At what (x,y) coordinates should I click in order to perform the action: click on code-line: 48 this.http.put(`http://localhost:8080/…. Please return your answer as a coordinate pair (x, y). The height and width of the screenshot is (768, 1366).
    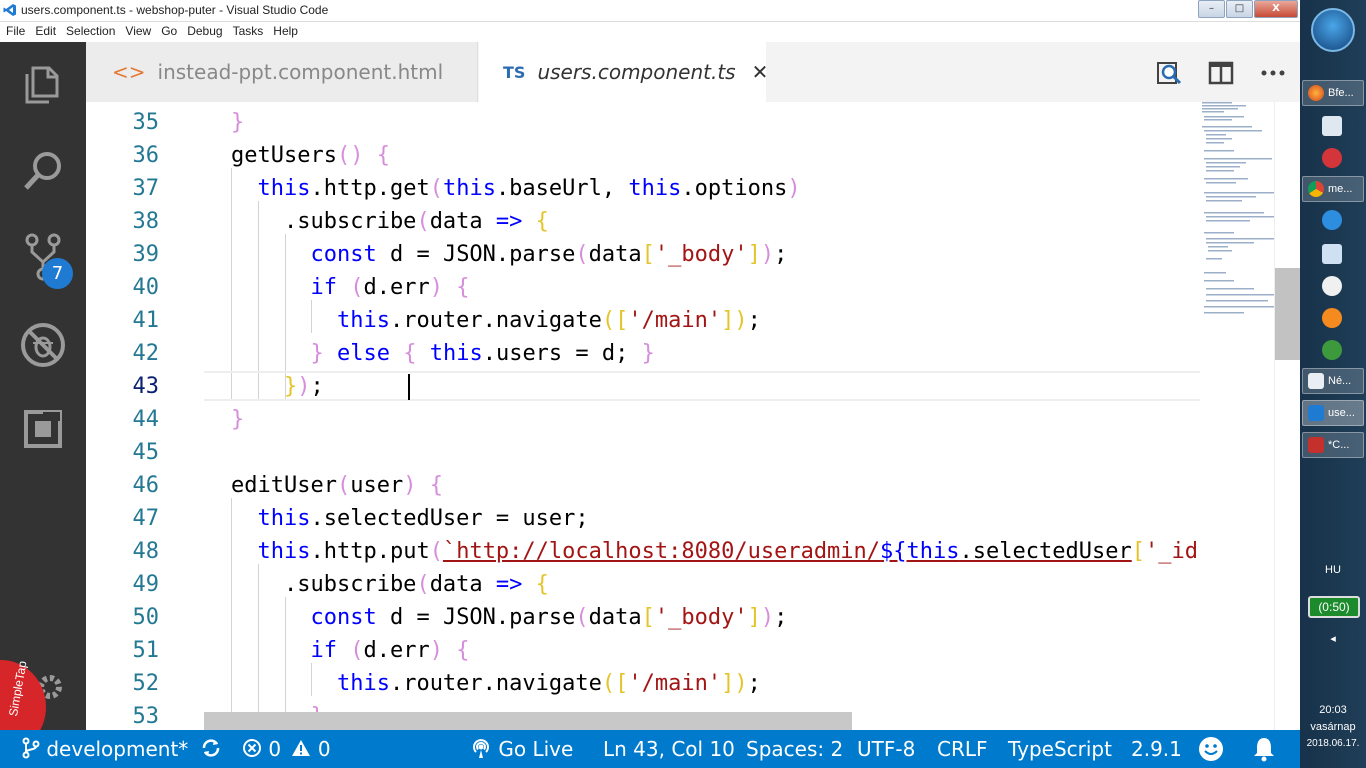
    Looking at the image, I should click on (665, 551).